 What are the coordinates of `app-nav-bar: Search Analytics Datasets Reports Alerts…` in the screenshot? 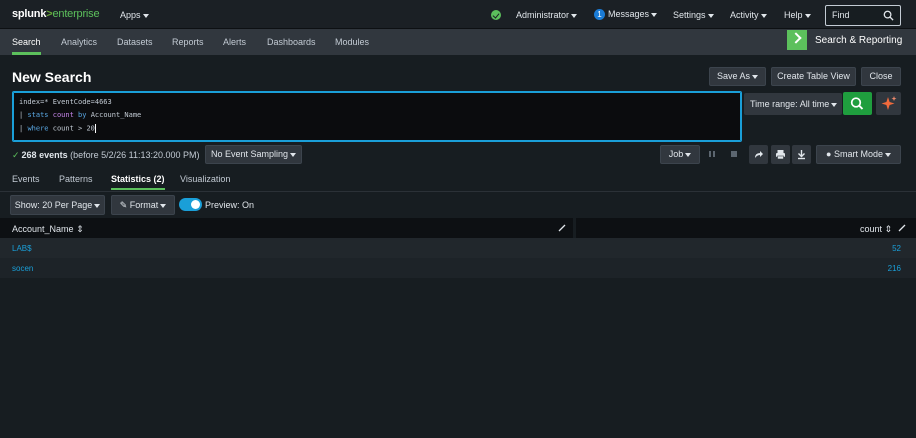 It's located at (458, 42).